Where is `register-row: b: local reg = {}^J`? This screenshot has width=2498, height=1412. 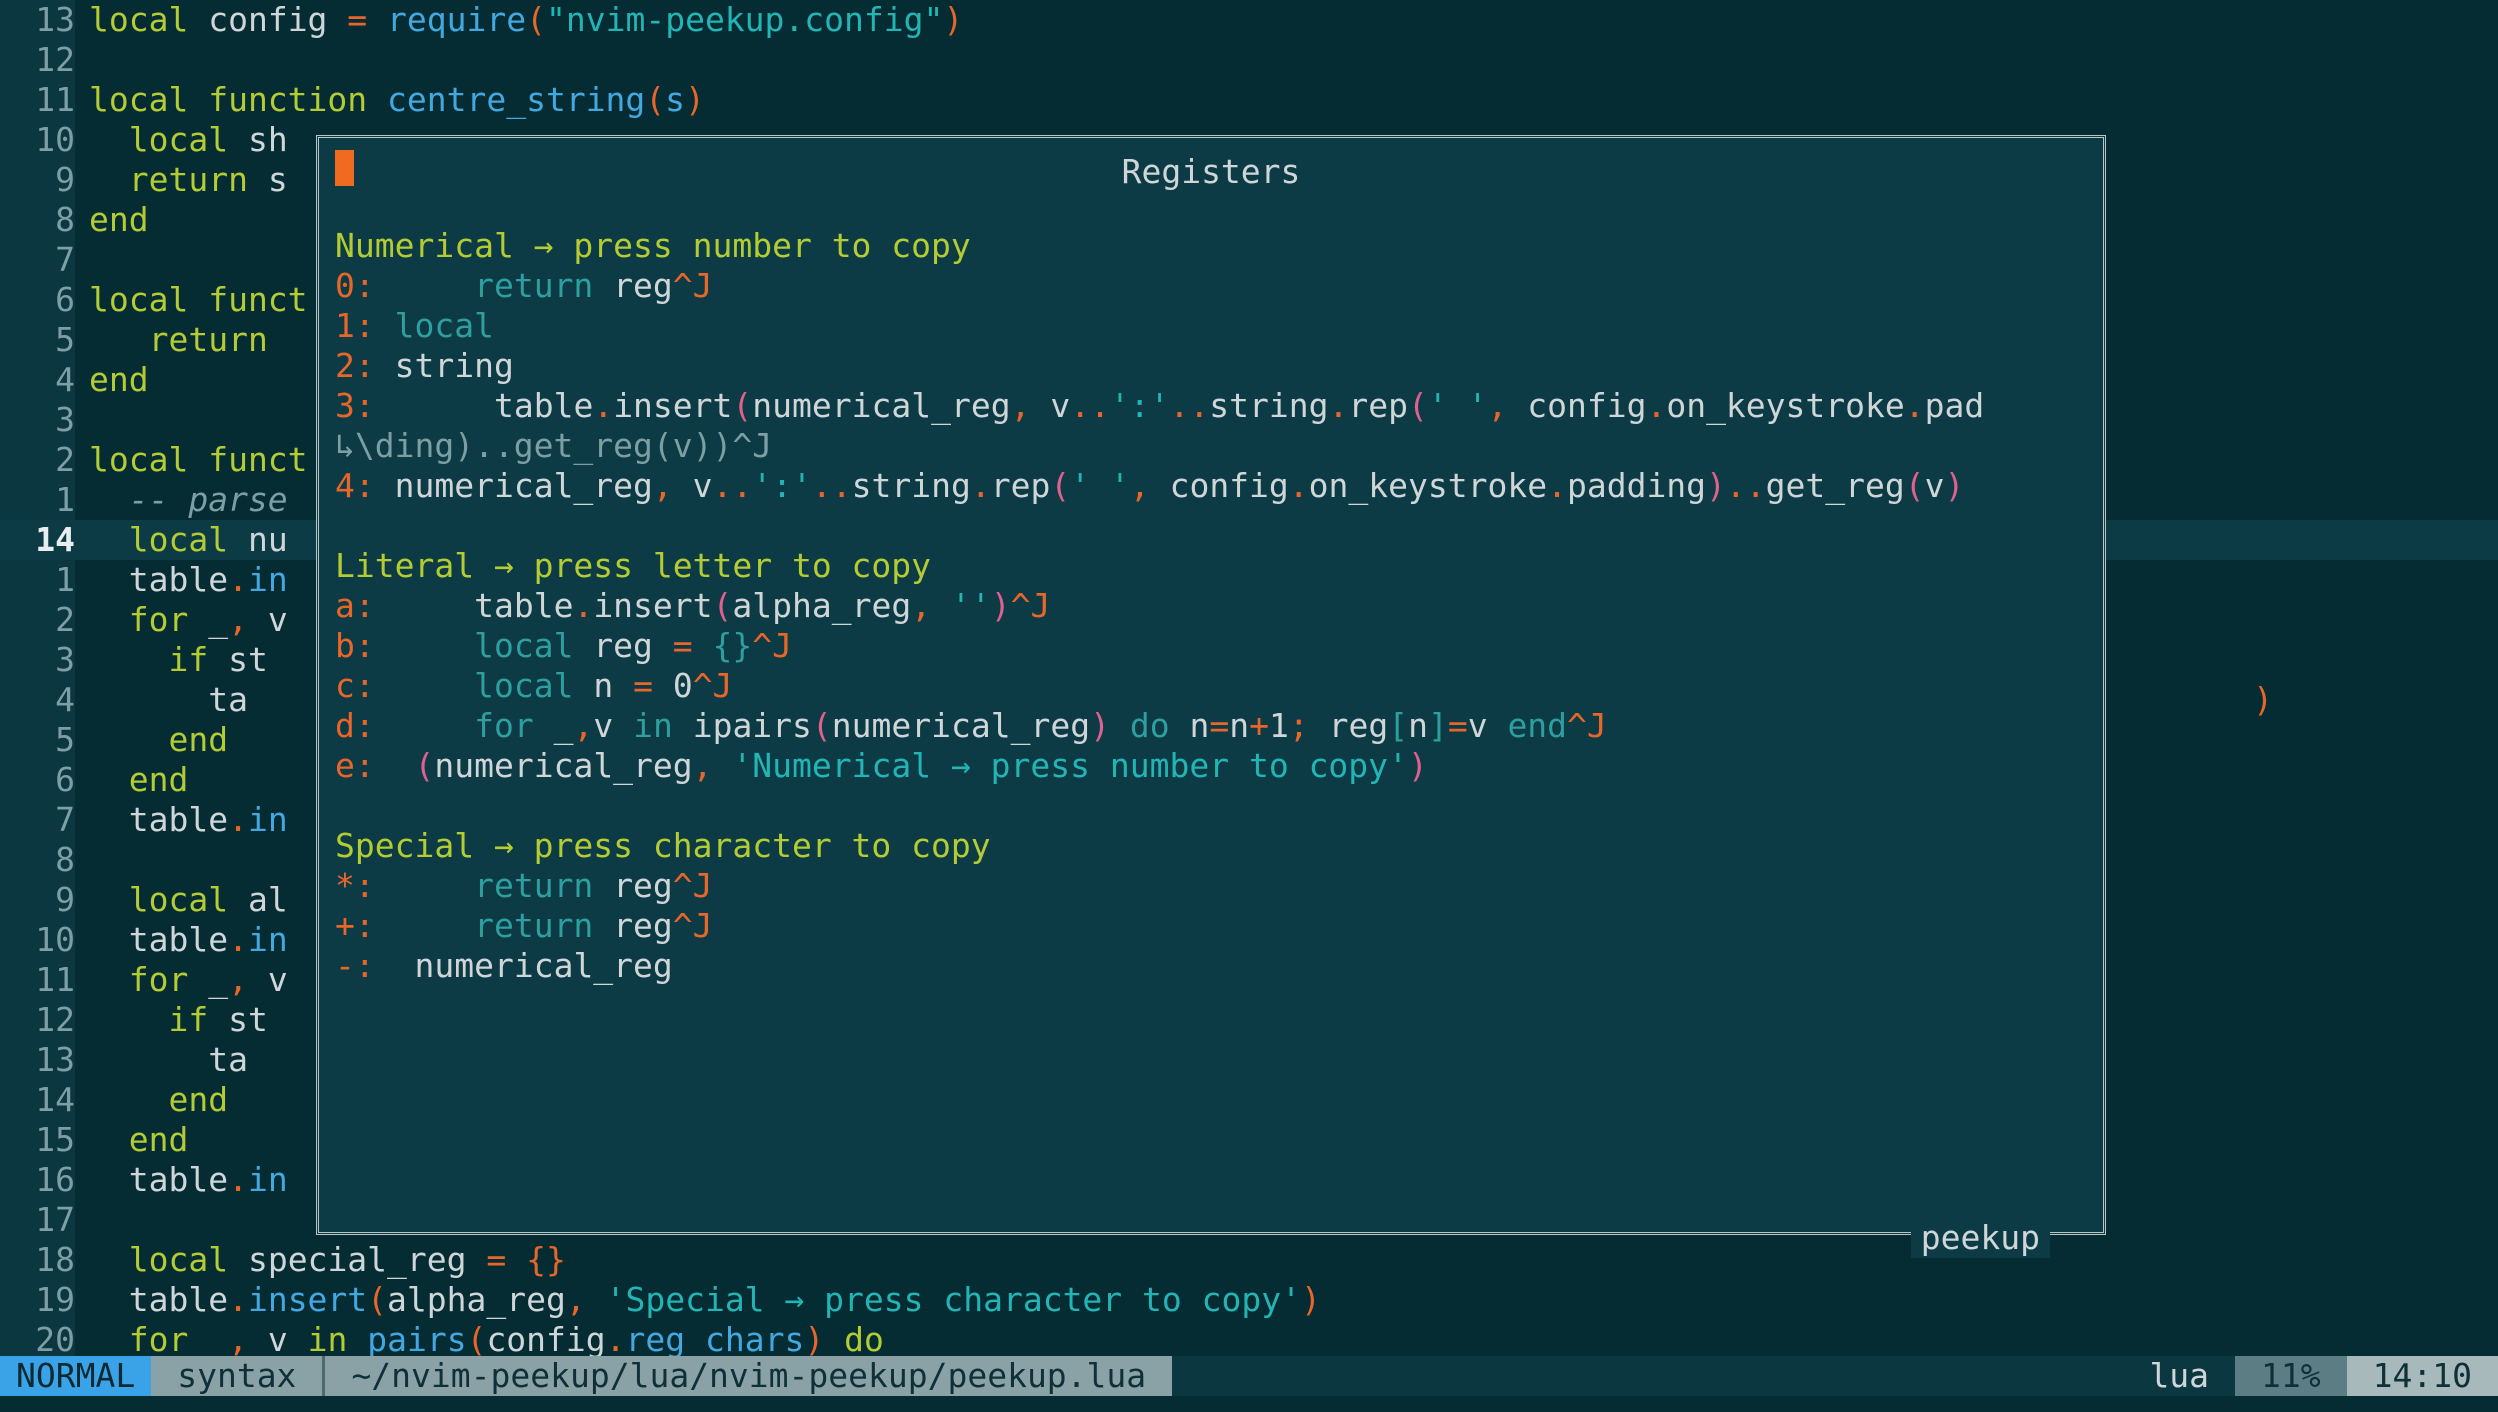
register-row: b: local reg = {}^J is located at coordinates (1211, 646).